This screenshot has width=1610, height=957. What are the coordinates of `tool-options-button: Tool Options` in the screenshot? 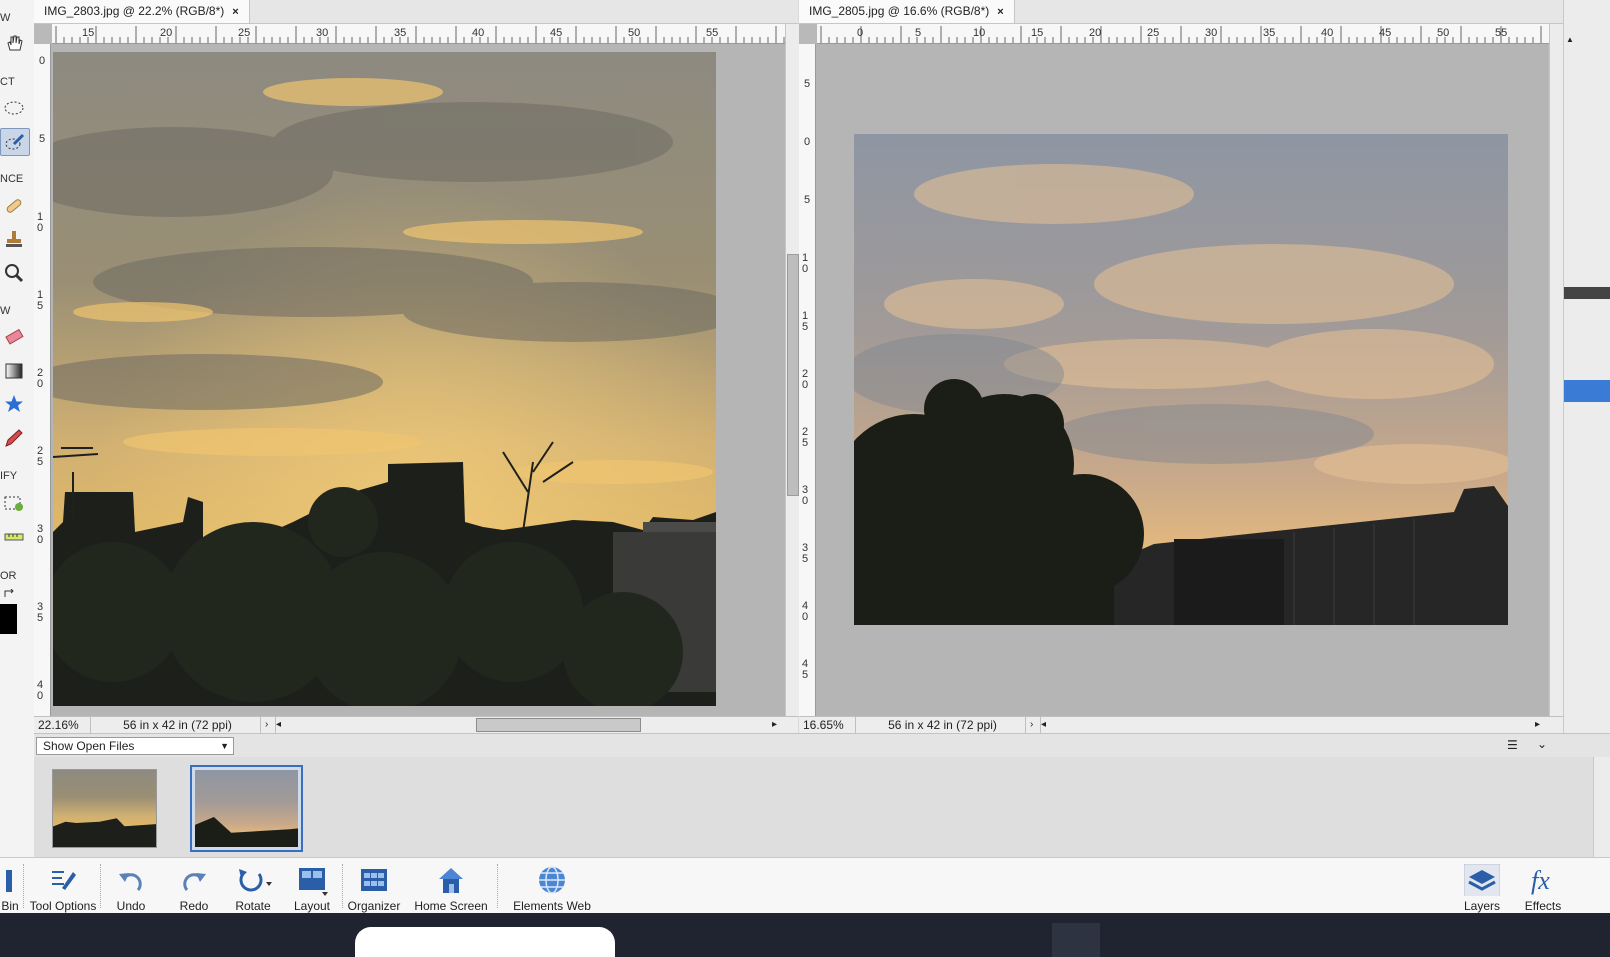 It's located at (63, 888).